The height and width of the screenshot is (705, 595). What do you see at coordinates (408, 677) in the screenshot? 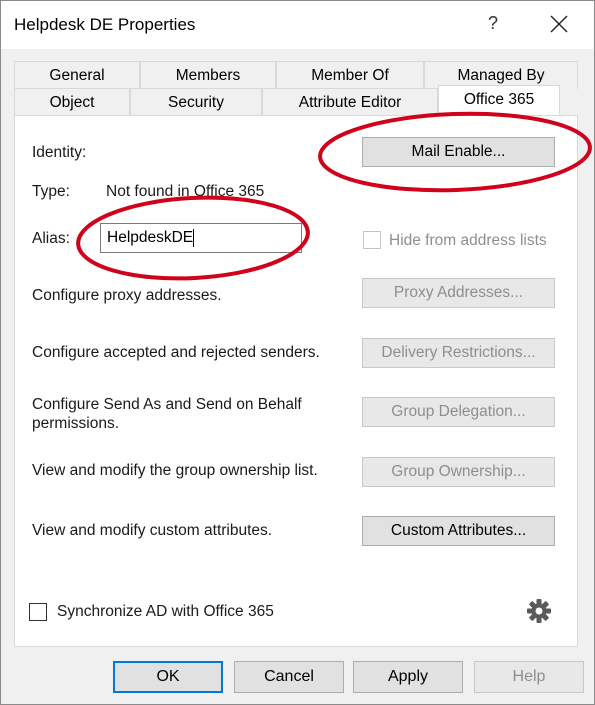
I see `apply-button: Apply` at bounding box center [408, 677].